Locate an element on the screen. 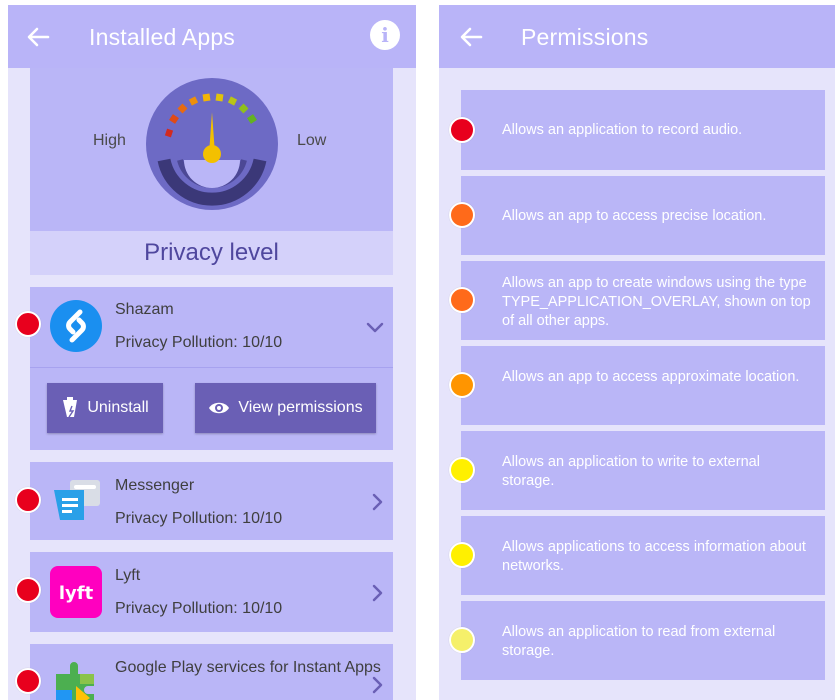 The width and height of the screenshot is (835, 700). view-permissions-button: View permissions is located at coordinates (285, 408).